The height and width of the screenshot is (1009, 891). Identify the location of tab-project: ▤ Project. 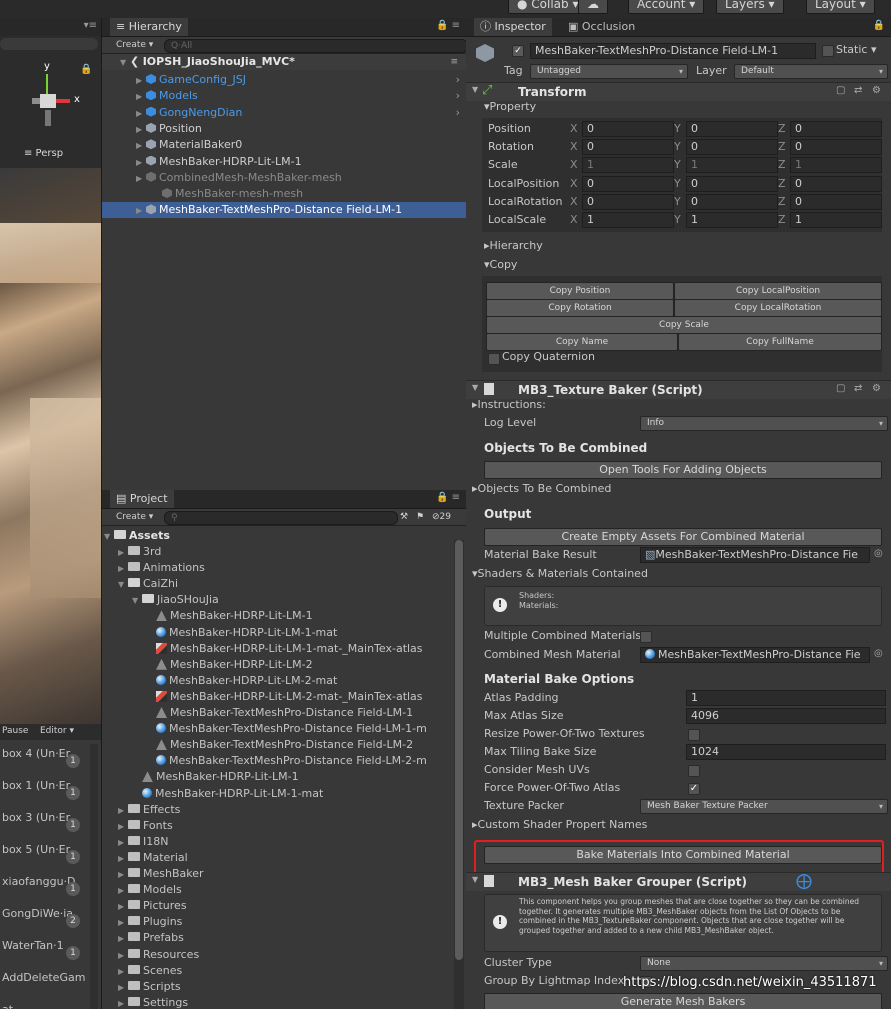
(142, 499).